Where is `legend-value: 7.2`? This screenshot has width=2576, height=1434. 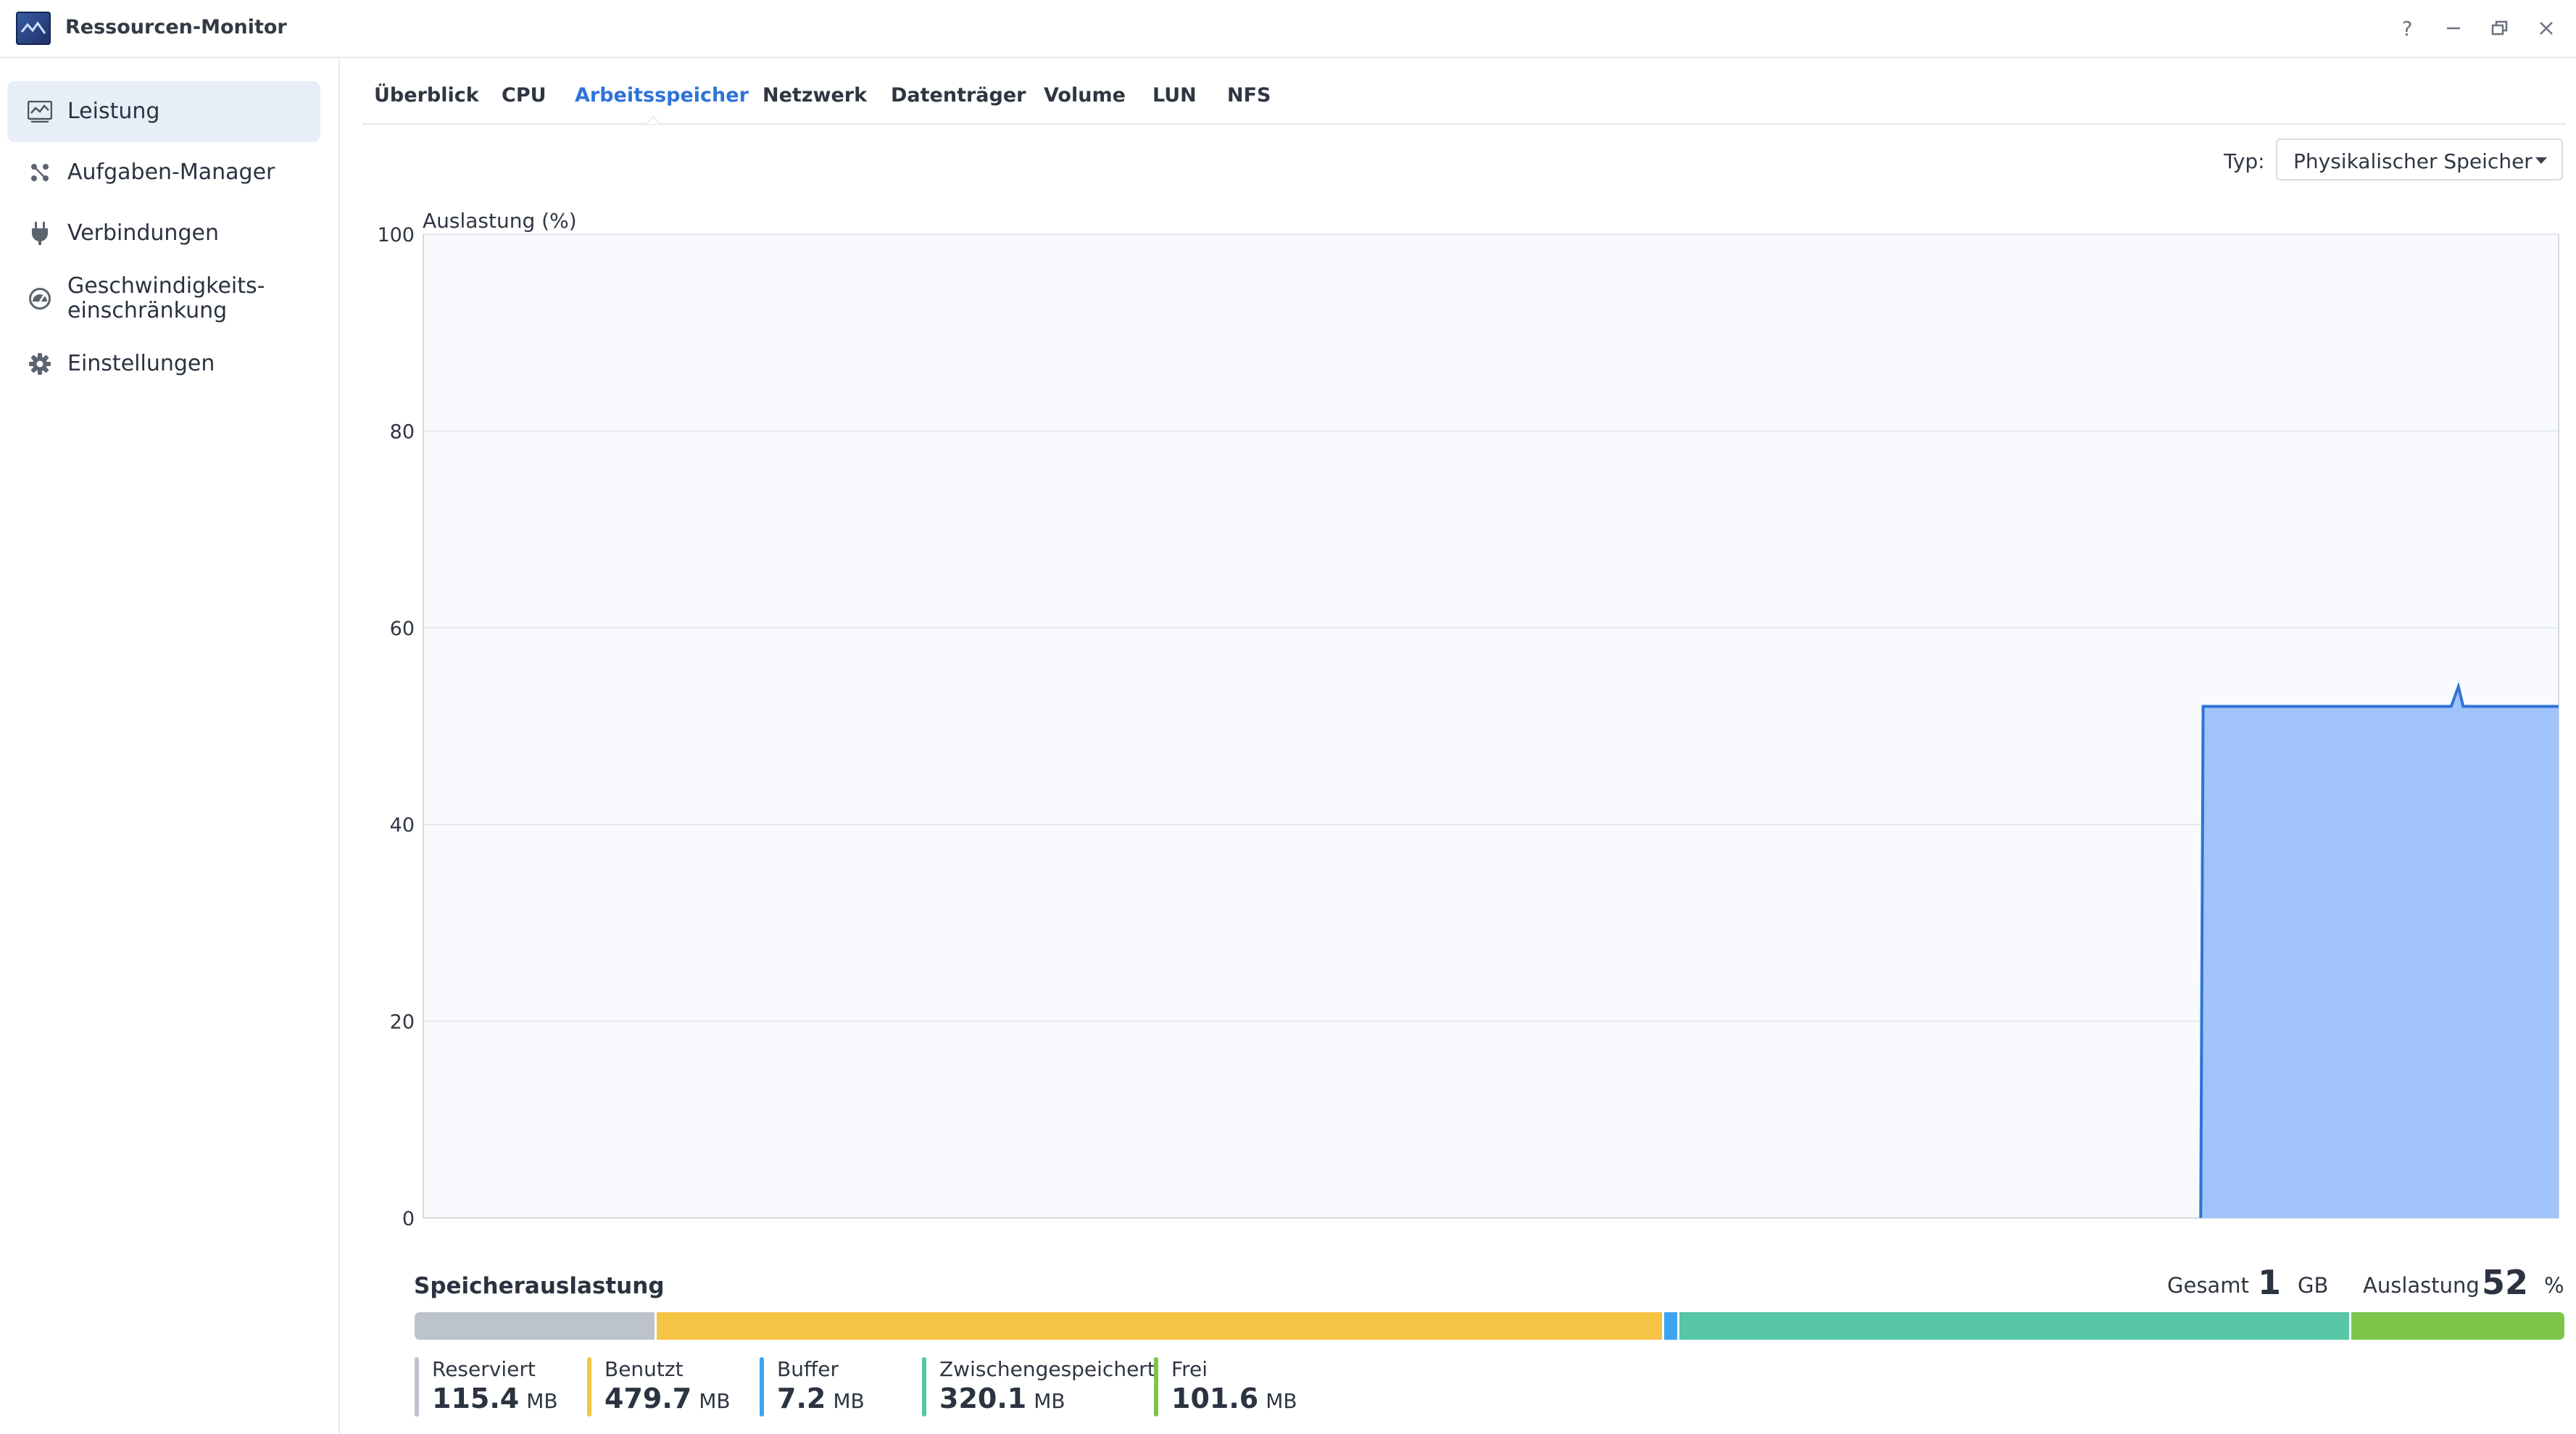
legend-value: 7.2 is located at coordinates (801, 1399).